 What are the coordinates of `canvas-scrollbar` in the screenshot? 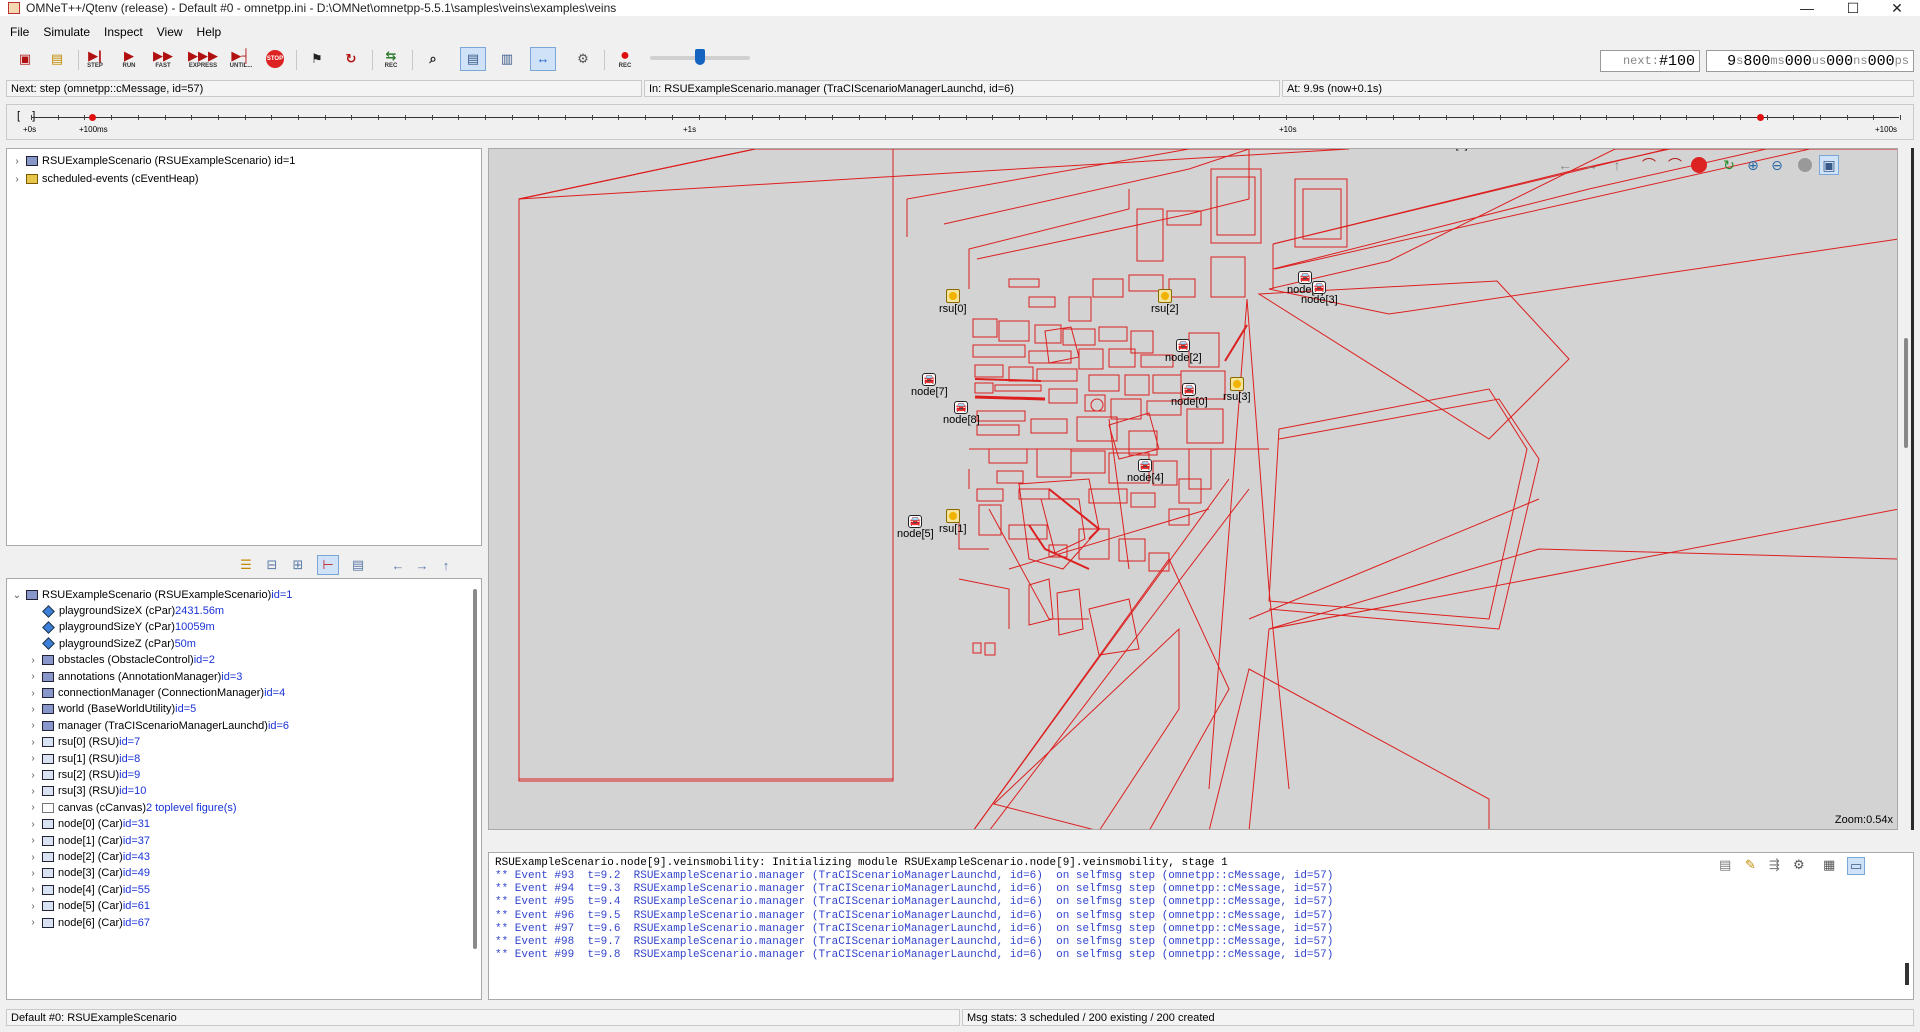 It's located at (1907, 489).